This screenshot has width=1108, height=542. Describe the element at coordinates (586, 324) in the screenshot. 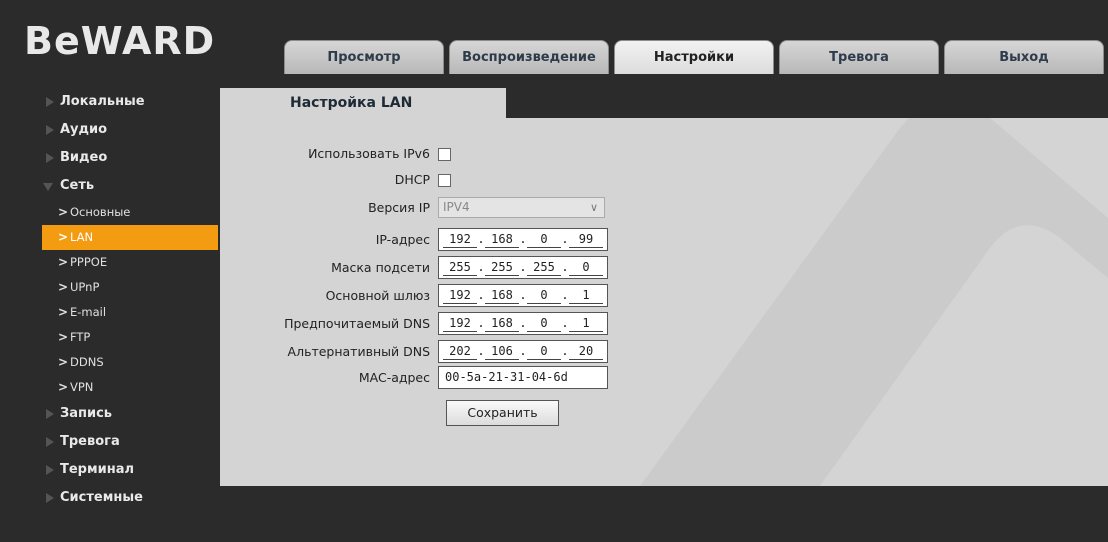

I see `dns1-octet: 1` at that location.